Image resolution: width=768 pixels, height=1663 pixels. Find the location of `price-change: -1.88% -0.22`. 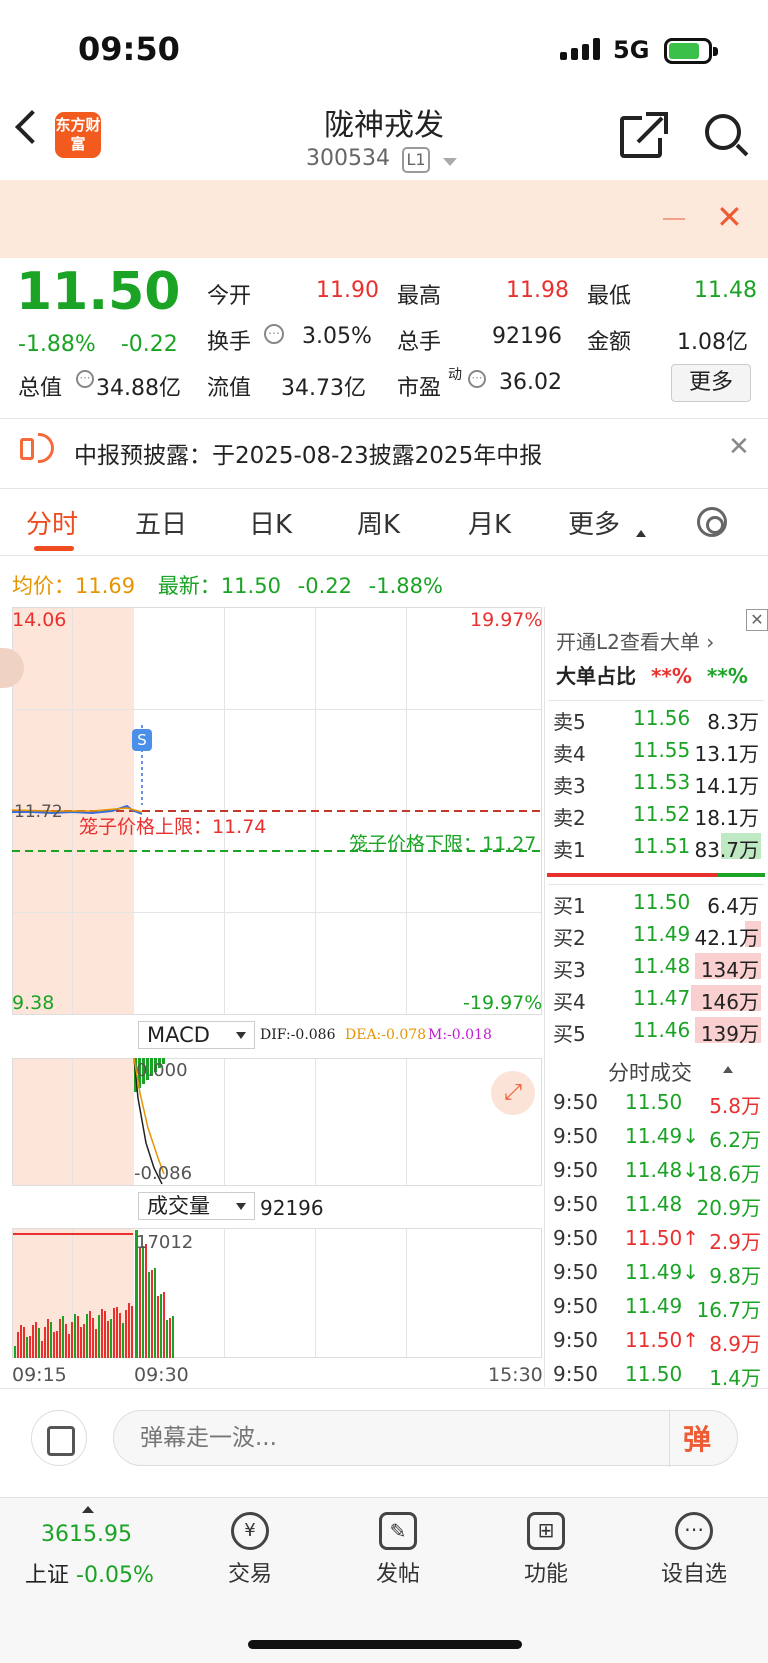

price-change: -1.88% -0.22 is located at coordinates (98, 344).